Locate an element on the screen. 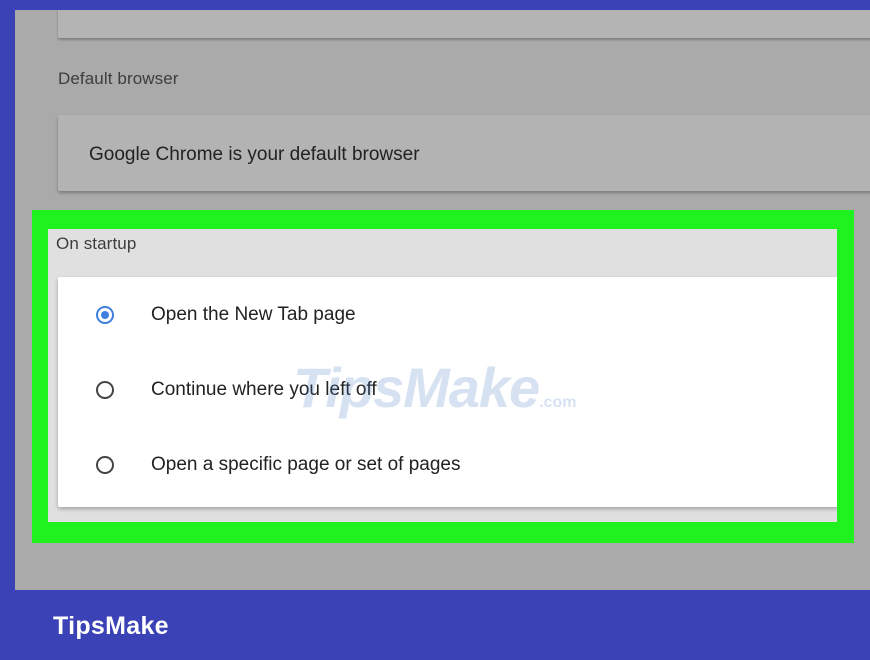 This screenshot has width=870, height=660. startup-option-continue: Continue where you left off is located at coordinates (447, 391).